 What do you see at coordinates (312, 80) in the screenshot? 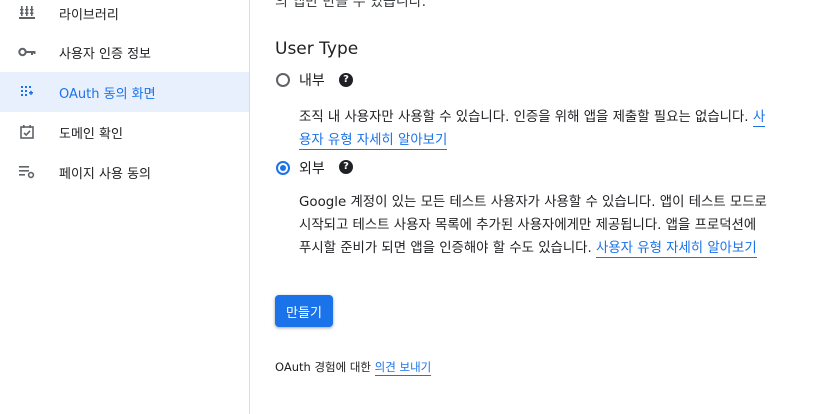
I see `internal-label: 내부` at bounding box center [312, 80].